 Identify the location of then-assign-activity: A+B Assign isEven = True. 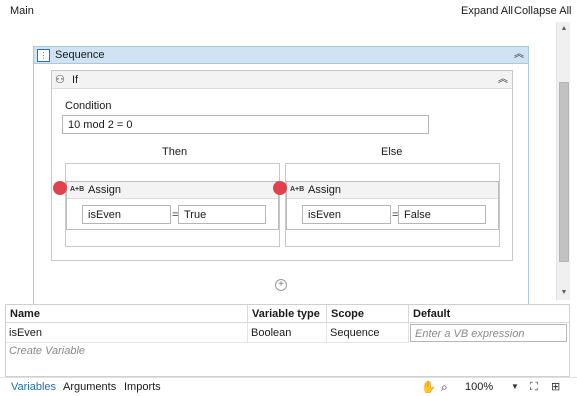
(172, 205).